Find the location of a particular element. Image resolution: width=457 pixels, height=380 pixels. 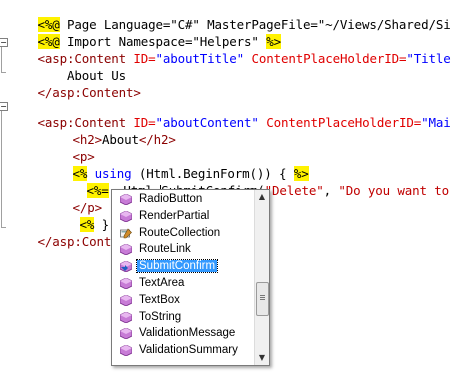

string-literal: "Delete" is located at coordinates (294, 190).